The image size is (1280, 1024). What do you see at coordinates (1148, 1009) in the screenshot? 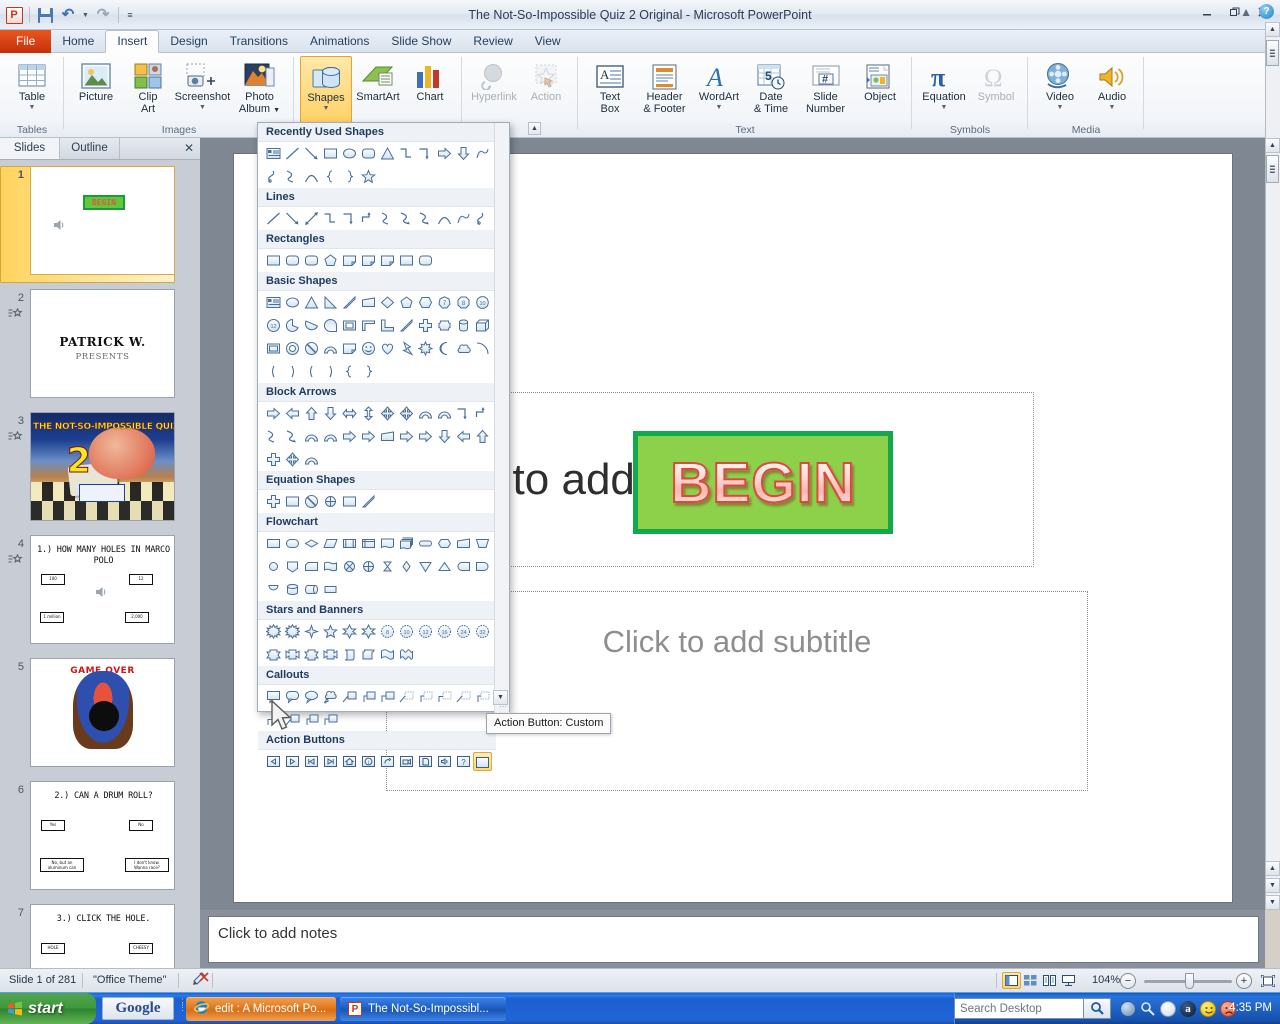
I see `search-tray-icon` at bounding box center [1148, 1009].